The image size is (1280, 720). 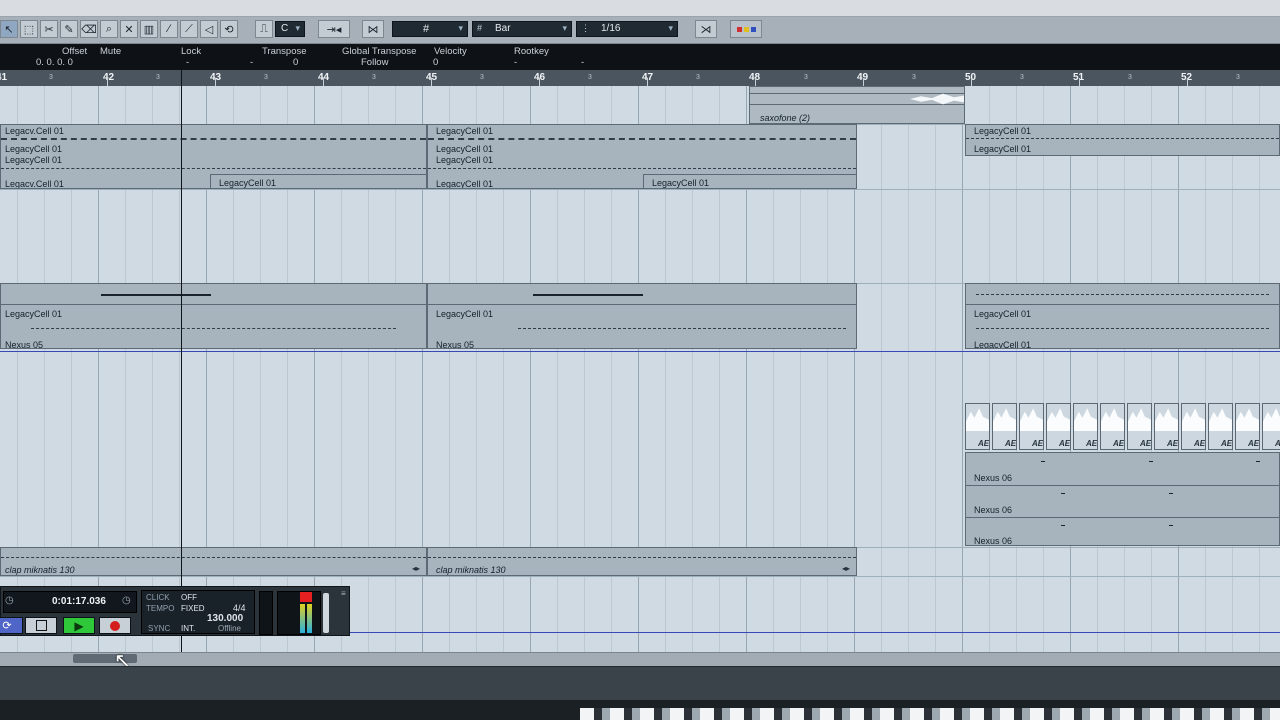 I want to click on snap-value-dropdown: C ▾, so click(x=290, y=29).